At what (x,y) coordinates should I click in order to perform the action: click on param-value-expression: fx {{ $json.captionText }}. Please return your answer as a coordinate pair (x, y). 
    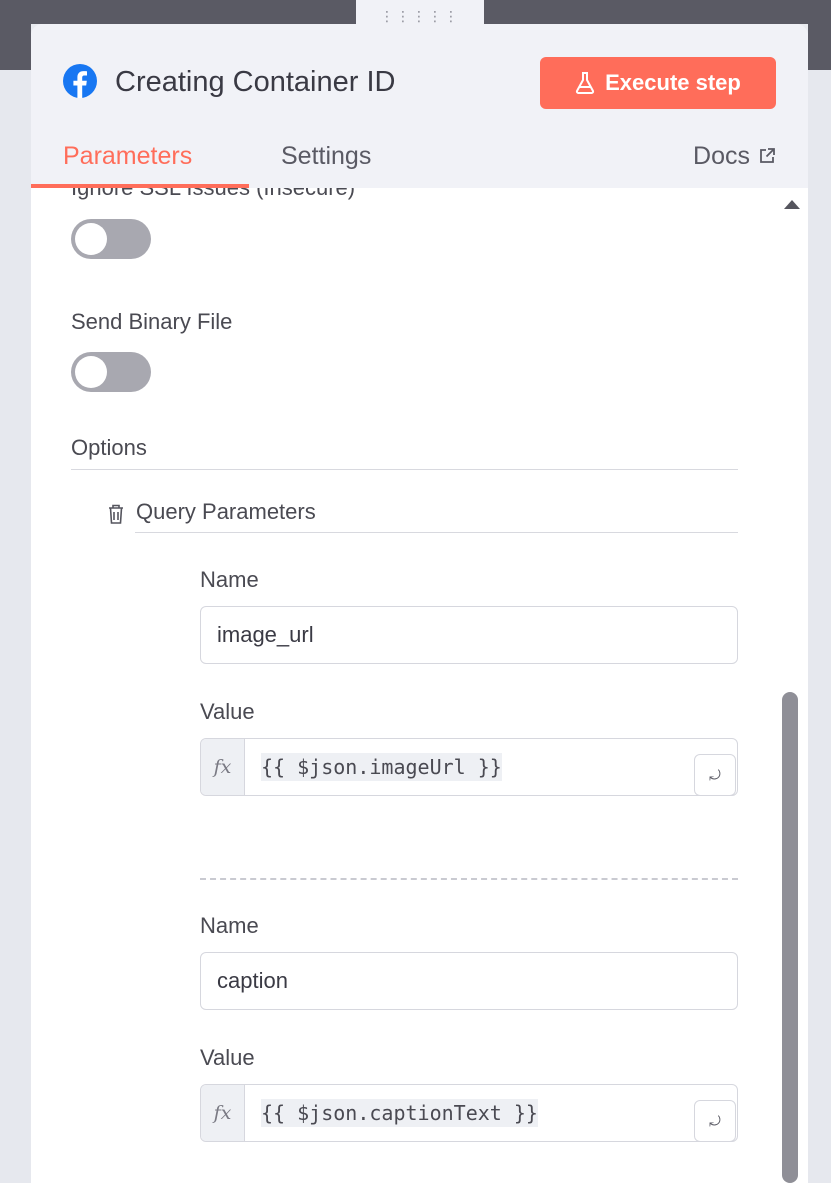
    Looking at the image, I should click on (469, 1113).